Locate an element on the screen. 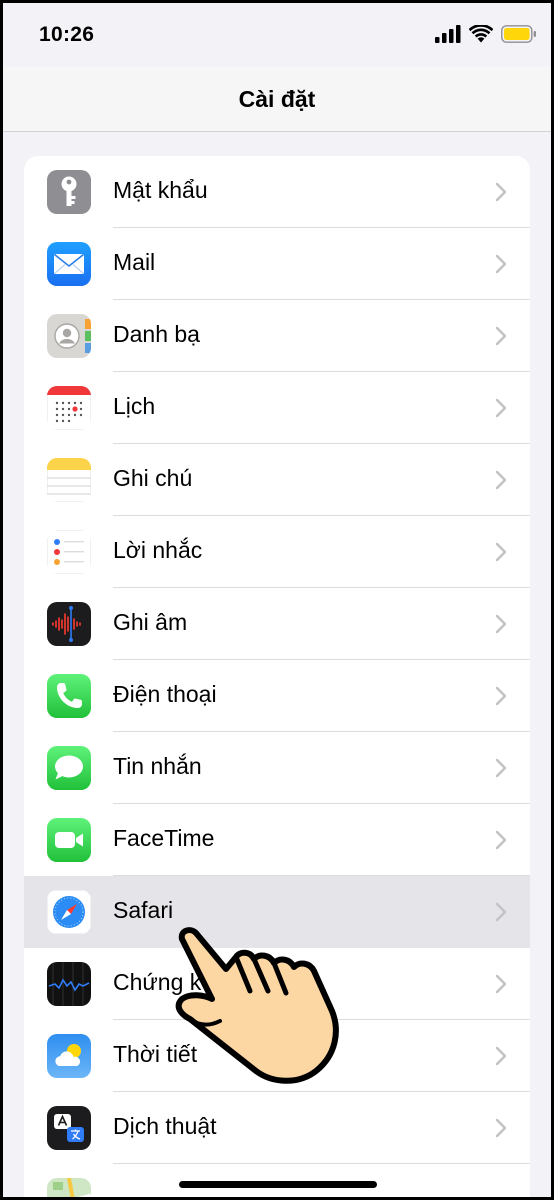 The image size is (554, 1200). status-bar: 10:26 is located at coordinates (277, 35).